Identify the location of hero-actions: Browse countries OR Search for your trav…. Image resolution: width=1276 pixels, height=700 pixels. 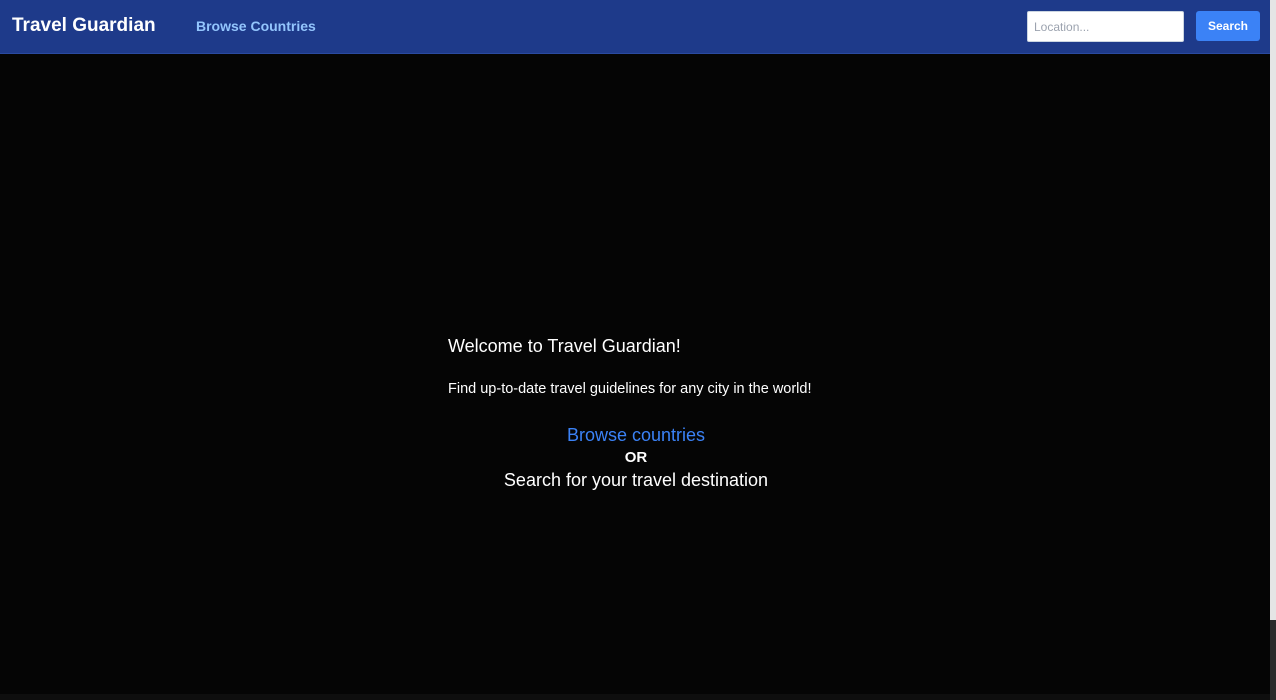
(636, 457).